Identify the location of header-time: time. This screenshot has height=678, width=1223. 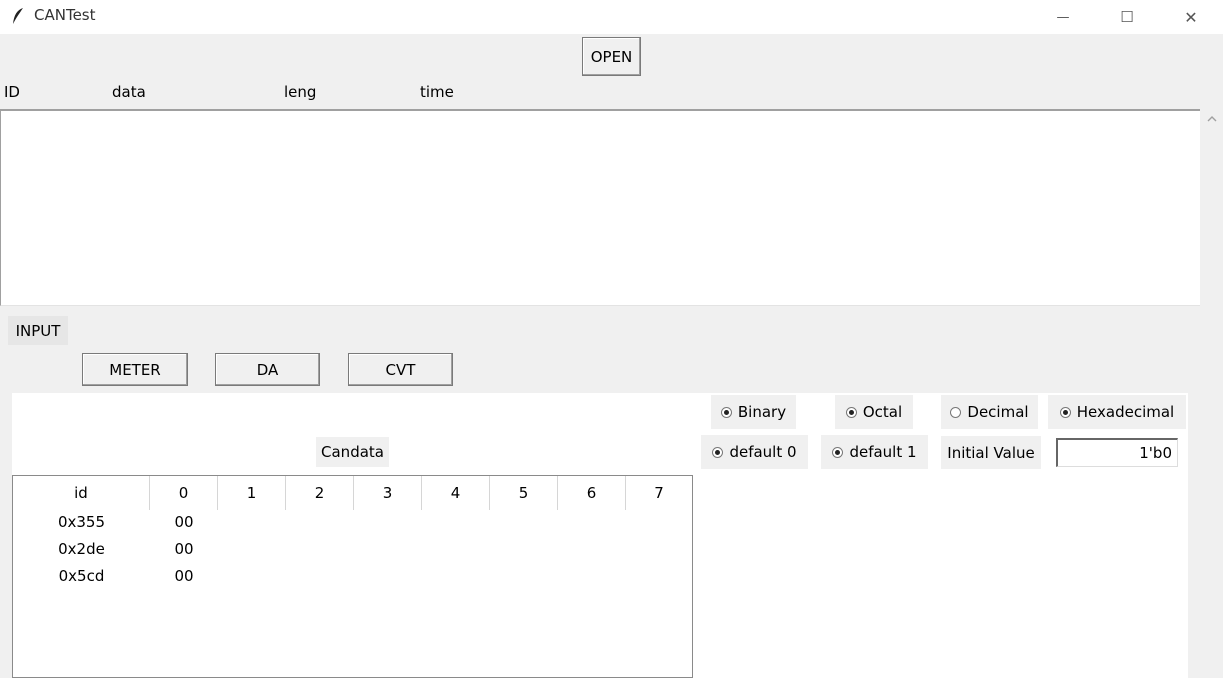
(437, 92).